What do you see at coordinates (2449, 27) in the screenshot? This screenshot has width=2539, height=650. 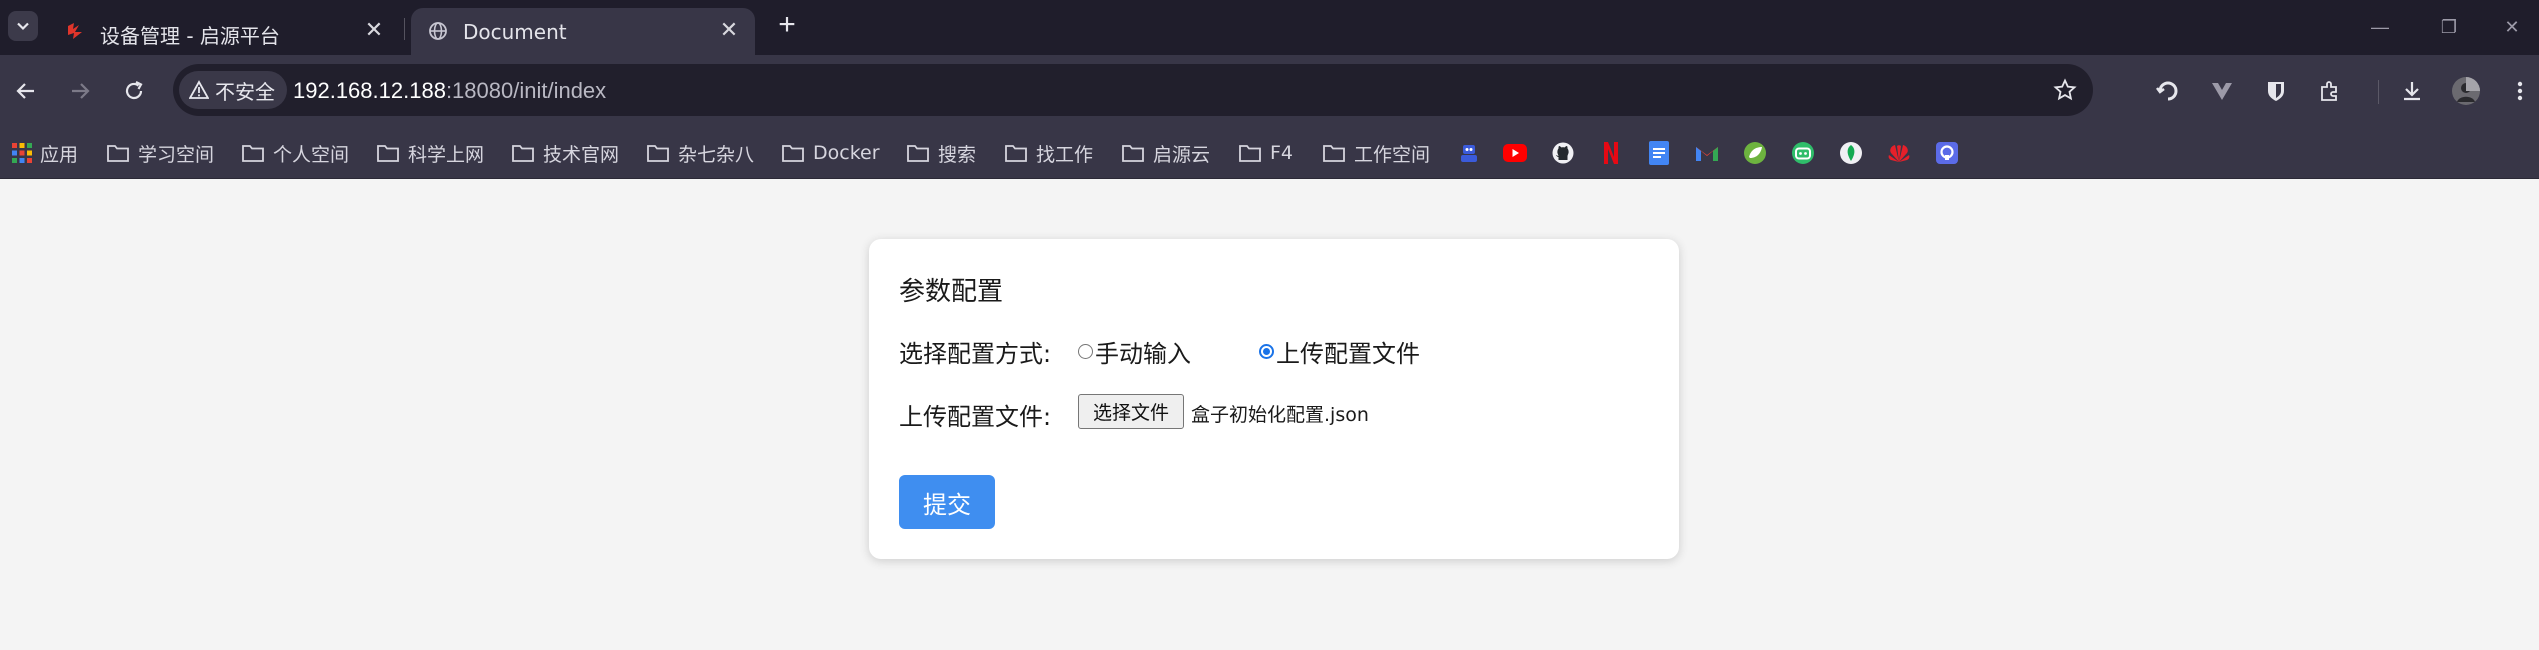 I see `restore-icon: ❐` at bounding box center [2449, 27].